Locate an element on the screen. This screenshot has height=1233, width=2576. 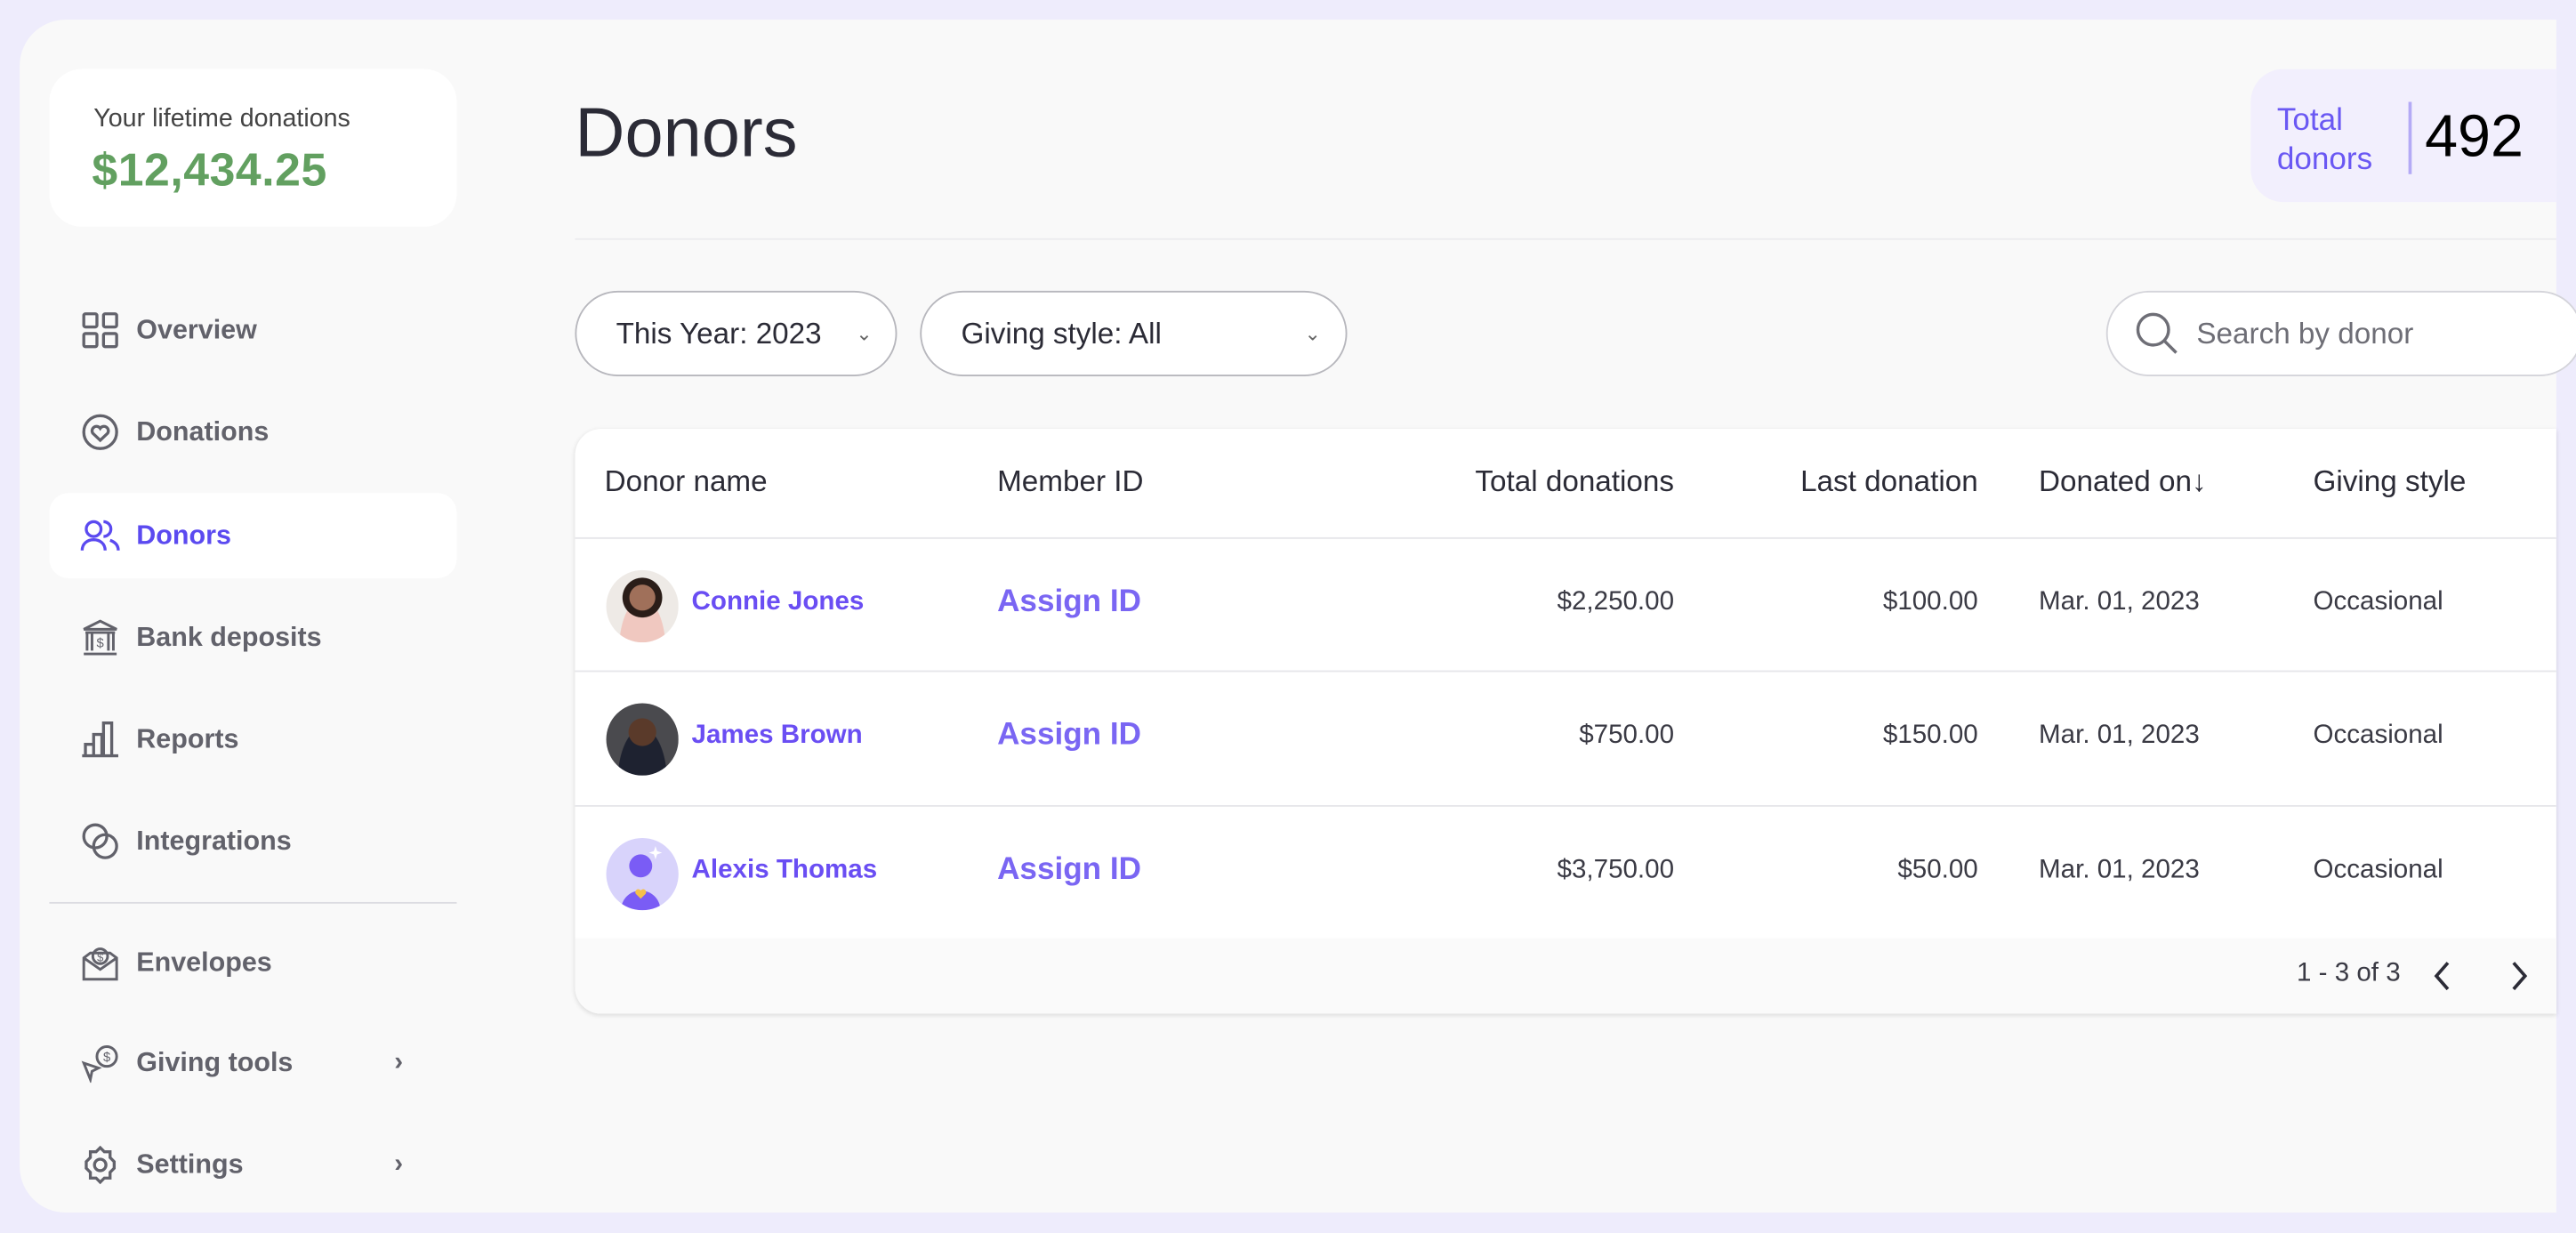
sidebar-divider is located at coordinates (253, 902).